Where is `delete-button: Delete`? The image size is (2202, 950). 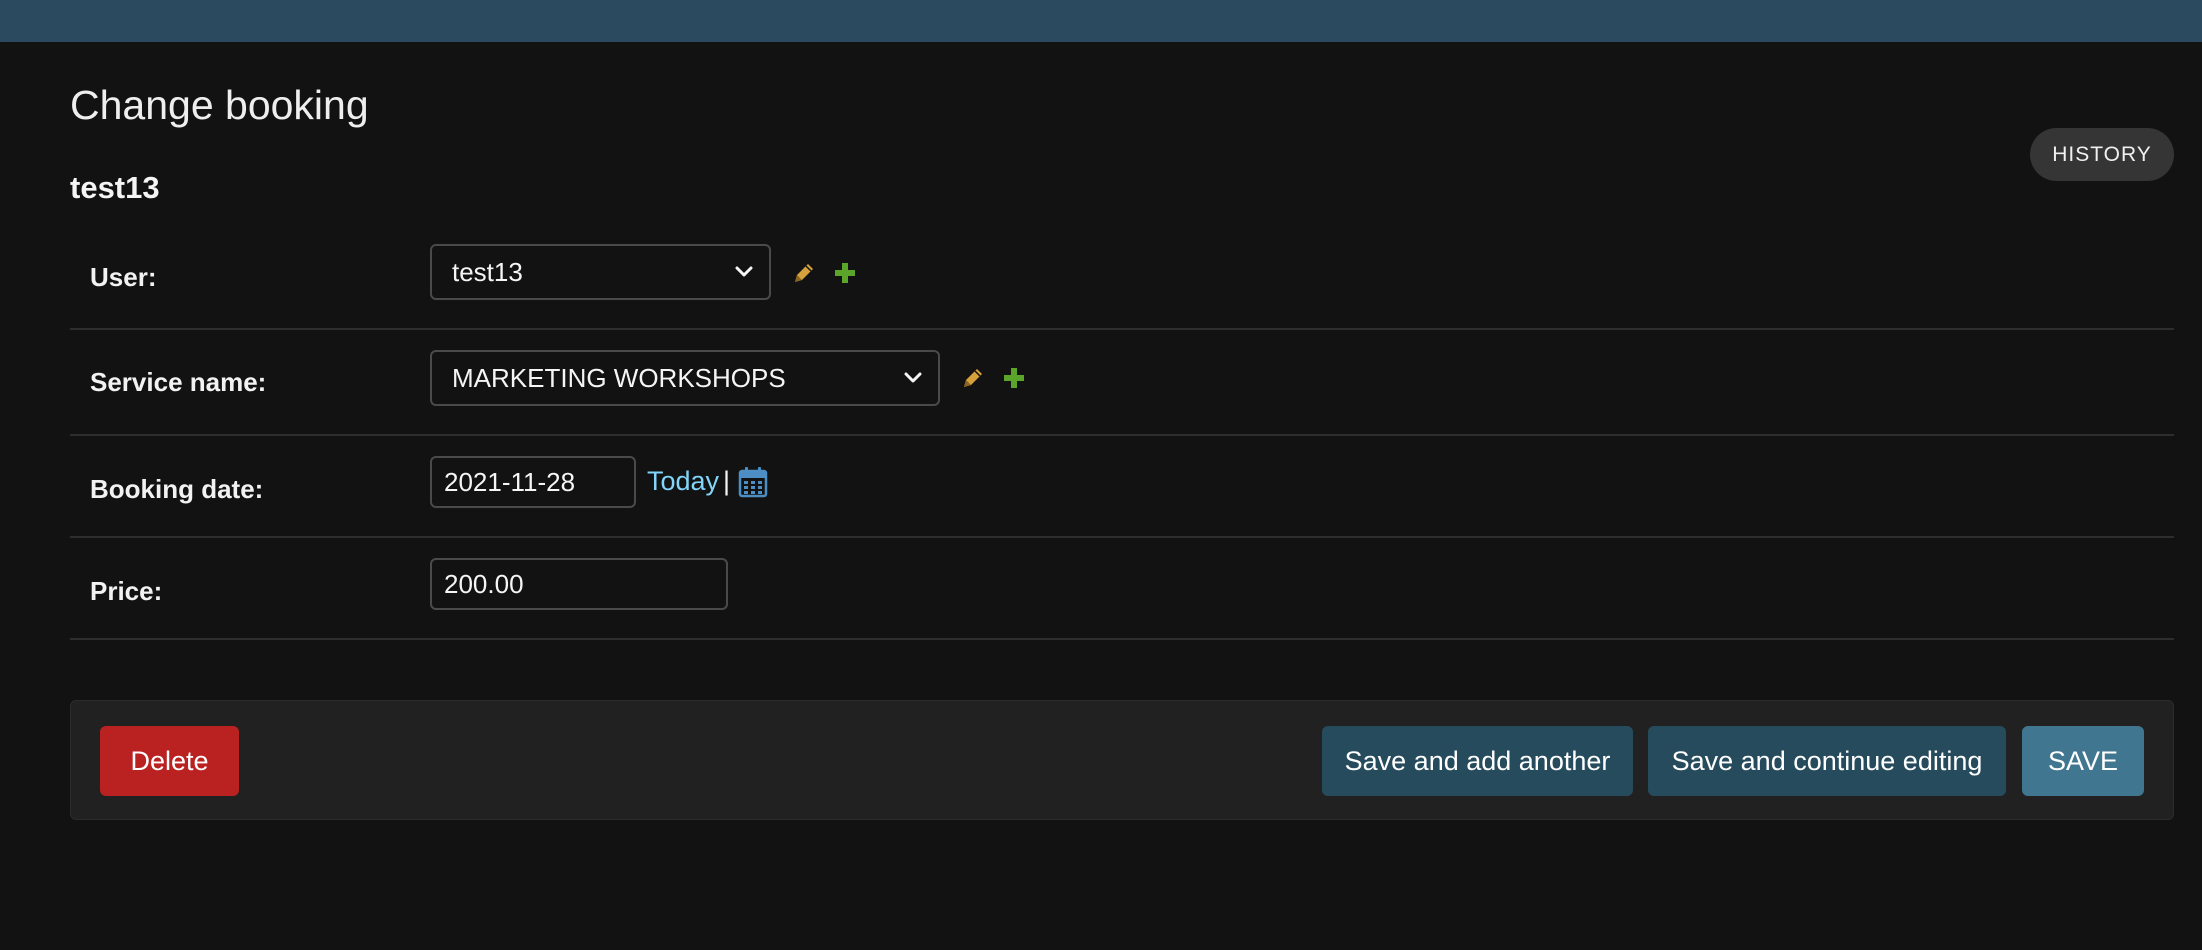
delete-button: Delete is located at coordinates (169, 761).